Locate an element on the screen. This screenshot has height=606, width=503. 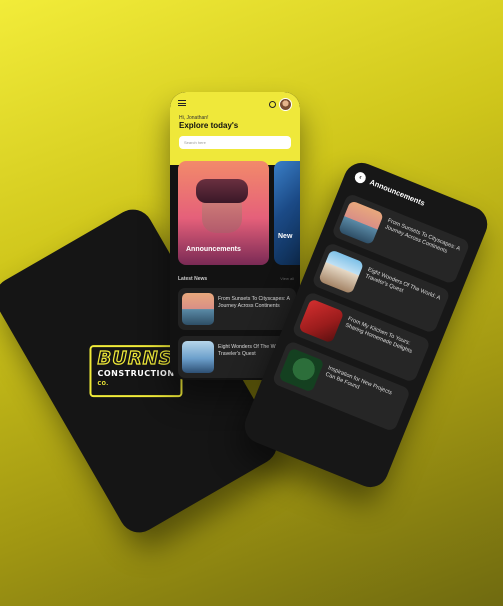
logo-co-text: CO. is located at coordinates (103, 384).